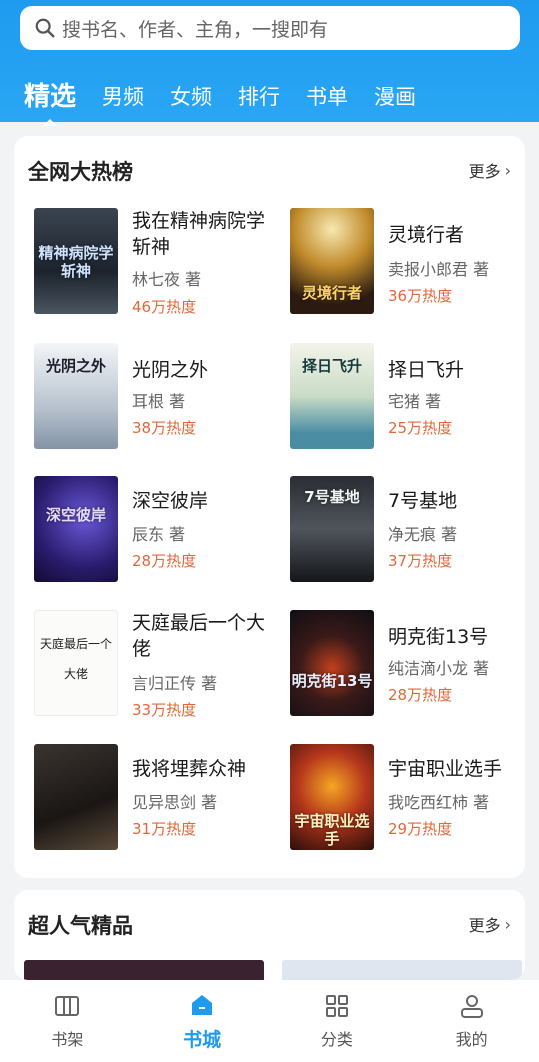 This screenshot has width=539, height=1062. What do you see at coordinates (164, 307) in the screenshot?
I see `book-heat: 46万热度` at bounding box center [164, 307].